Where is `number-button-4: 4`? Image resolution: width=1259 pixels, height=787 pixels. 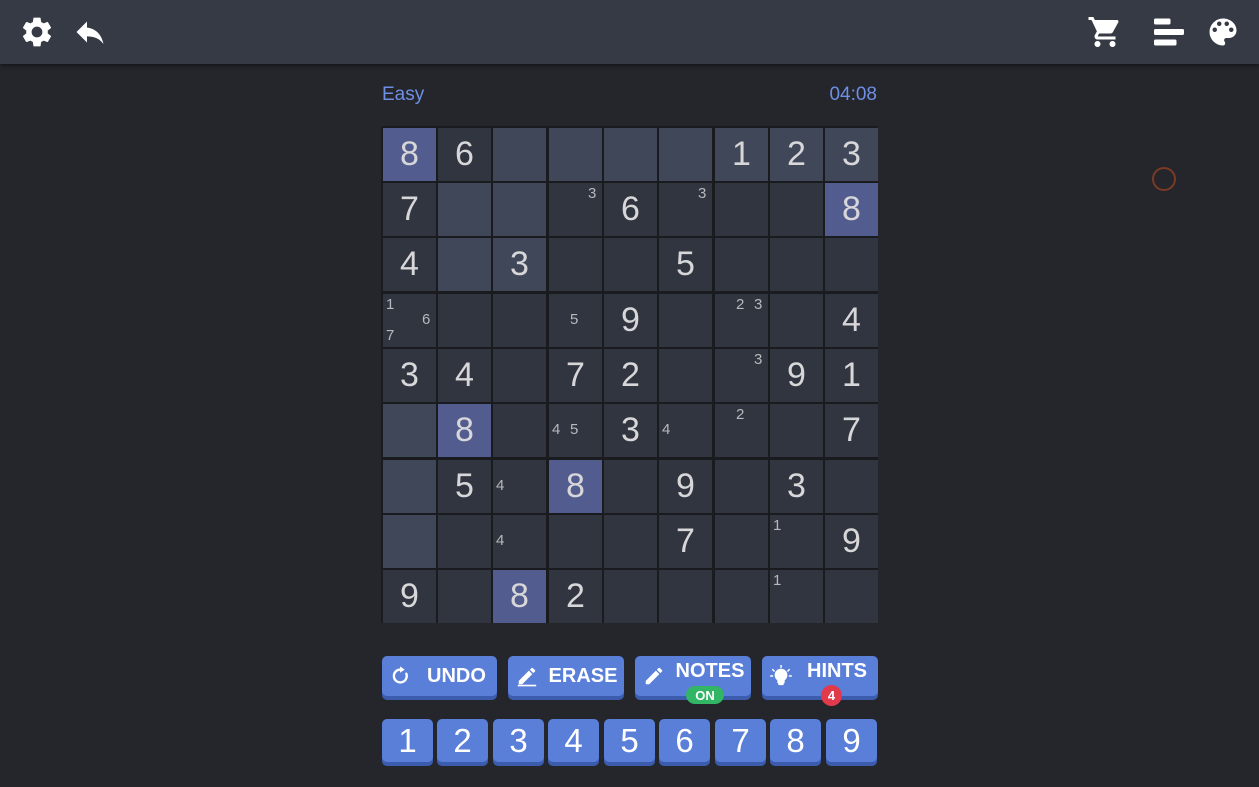
number-button-4: 4 is located at coordinates (573, 740).